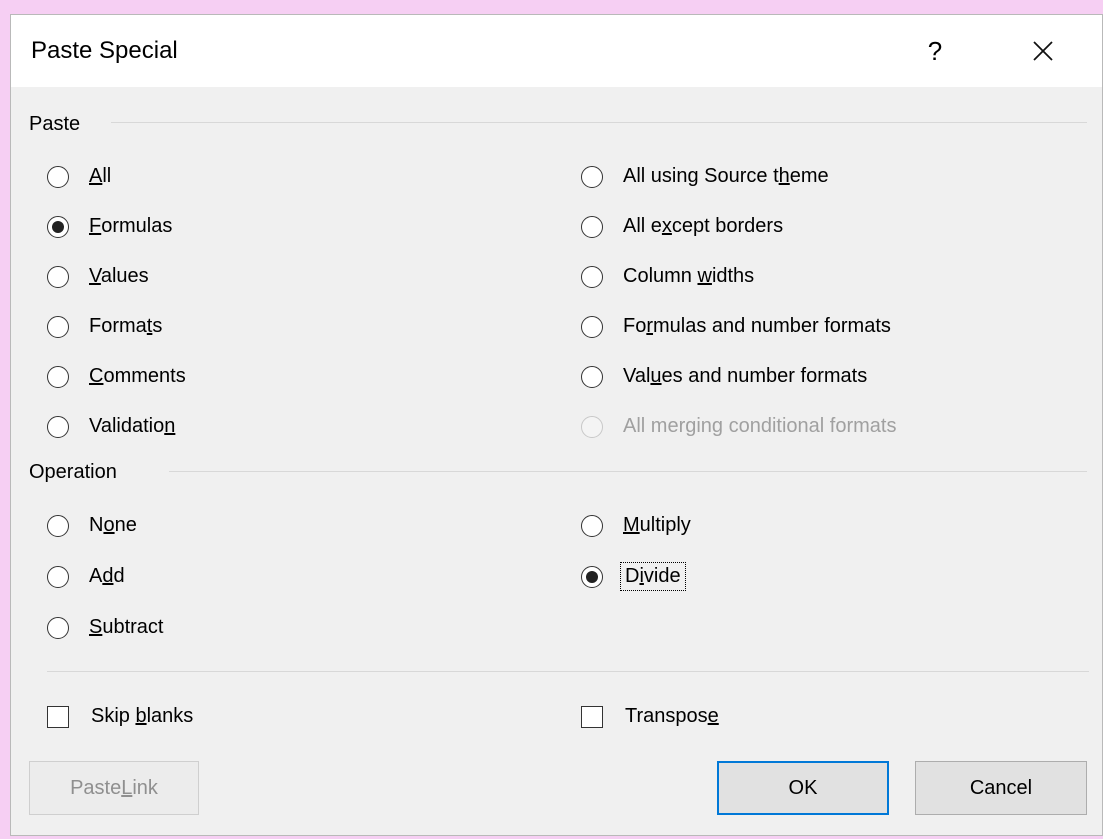 The image size is (1103, 839). I want to click on paste-option-comments: Comments, so click(116, 376).